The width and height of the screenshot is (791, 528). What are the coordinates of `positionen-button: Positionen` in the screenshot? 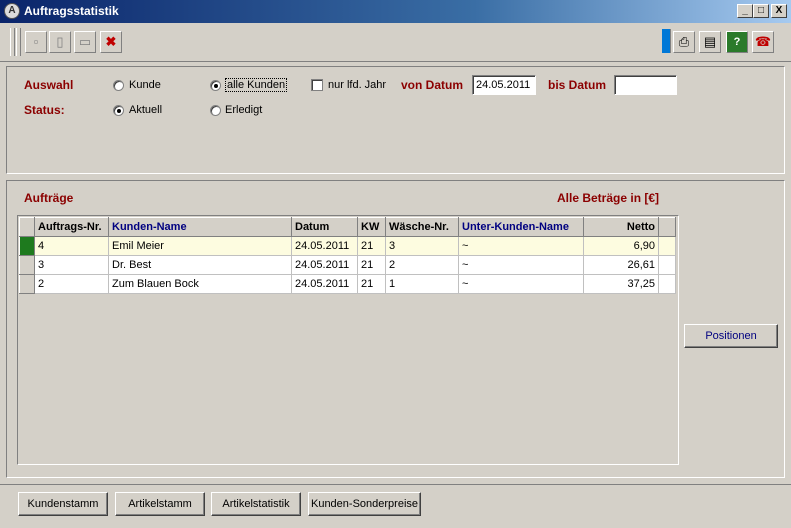 It's located at (731, 336).